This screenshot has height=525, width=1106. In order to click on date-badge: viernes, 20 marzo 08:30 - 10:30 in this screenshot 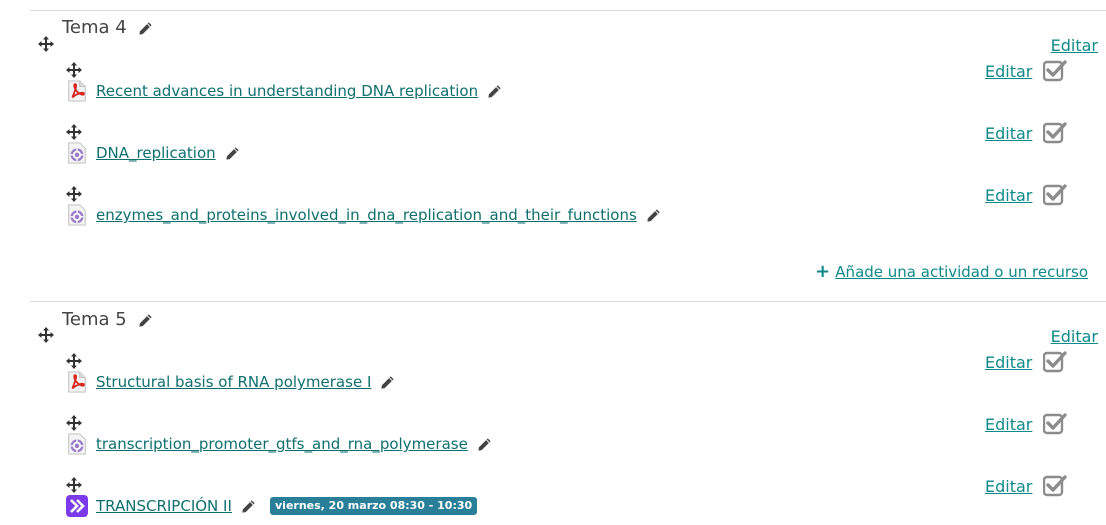, I will do `click(374, 506)`.